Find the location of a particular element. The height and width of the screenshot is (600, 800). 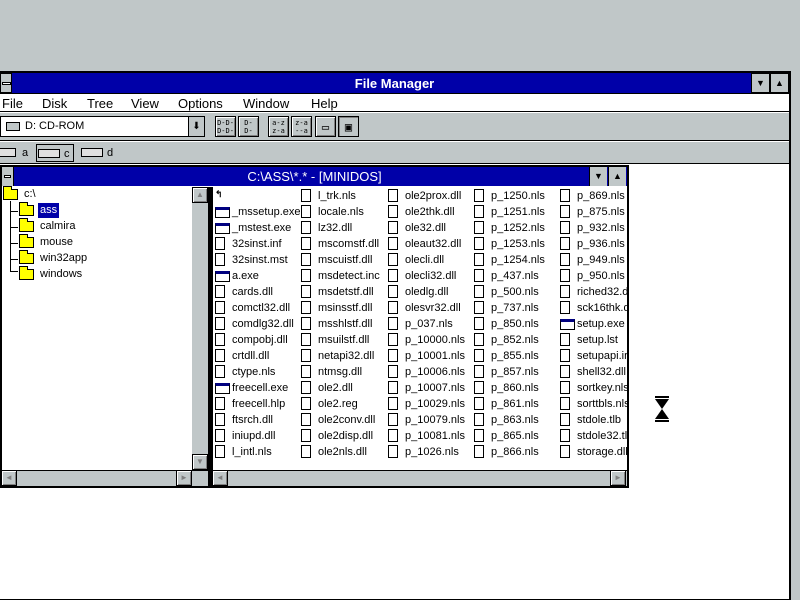

drive-d: d is located at coordinates (99, 153).